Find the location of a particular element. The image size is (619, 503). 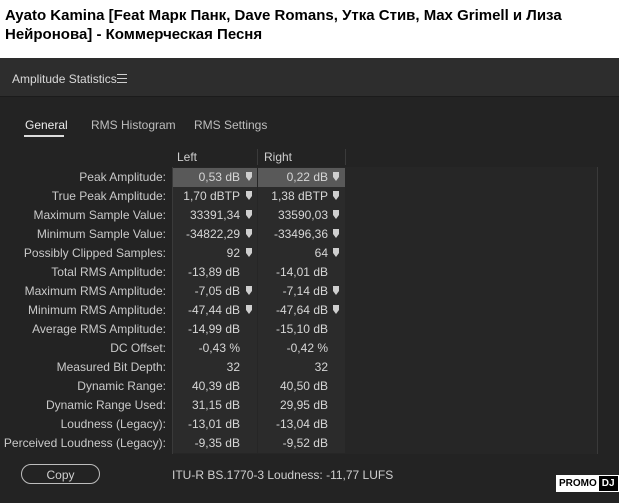

row-label: Dynamic Range: is located at coordinates (121, 386).